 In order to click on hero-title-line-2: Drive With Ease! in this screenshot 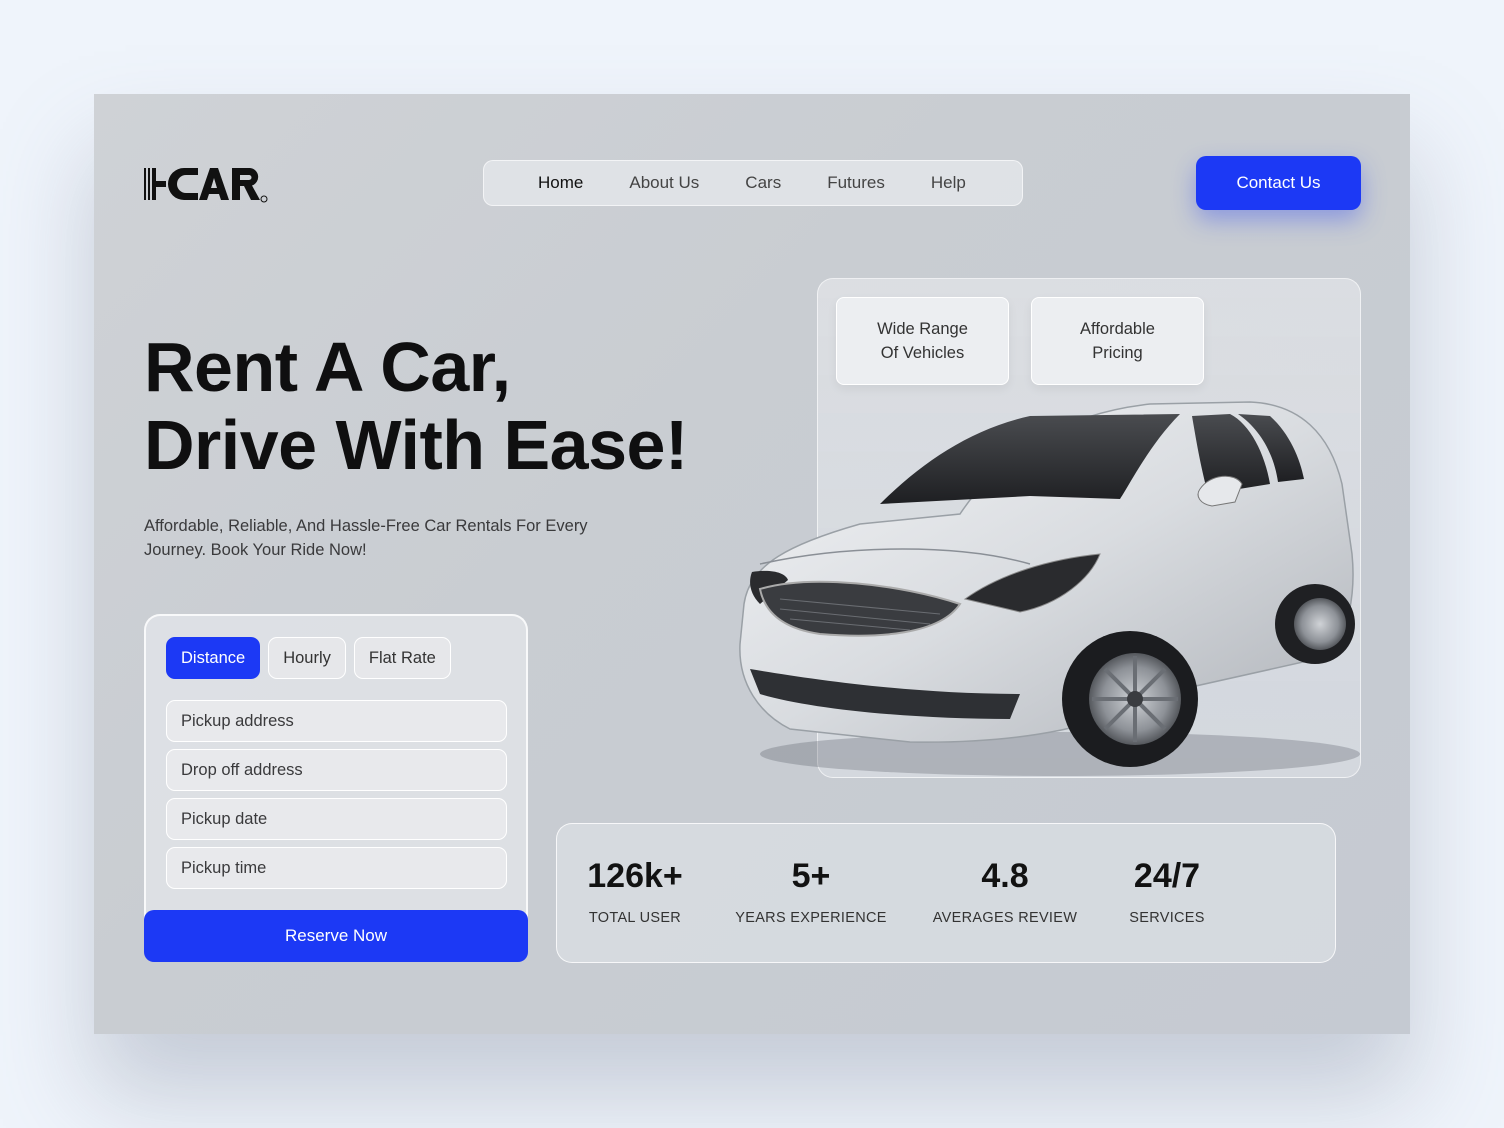, I will do `click(416, 445)`.